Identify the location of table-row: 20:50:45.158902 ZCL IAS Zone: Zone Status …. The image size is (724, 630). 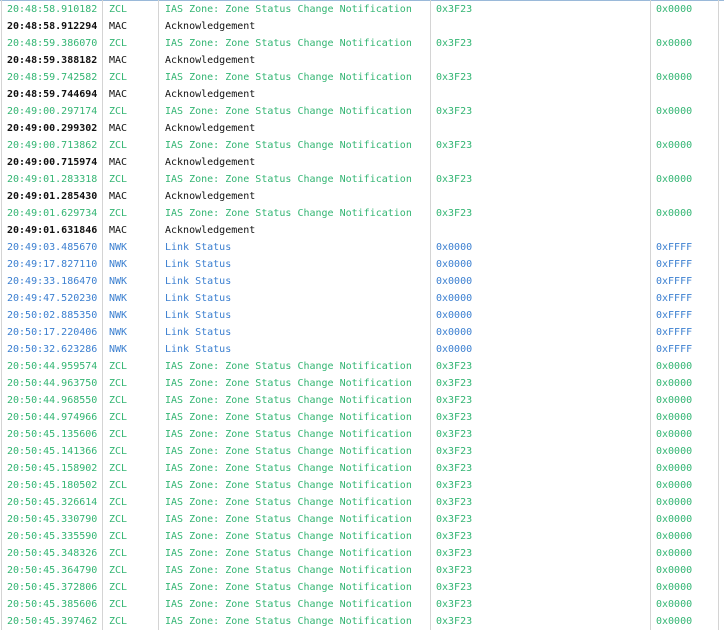
(362, 468).